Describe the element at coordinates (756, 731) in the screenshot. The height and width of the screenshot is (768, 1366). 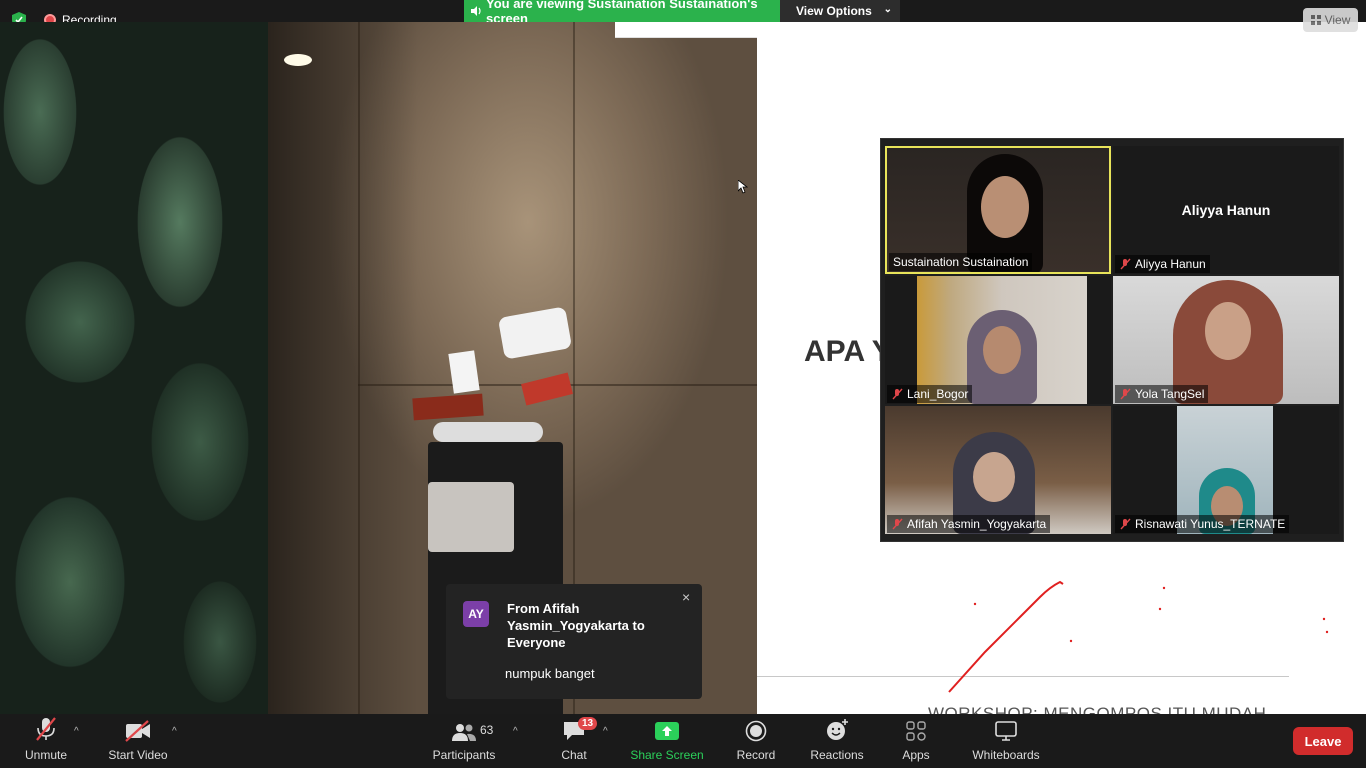
I see `record-icon` at that location.